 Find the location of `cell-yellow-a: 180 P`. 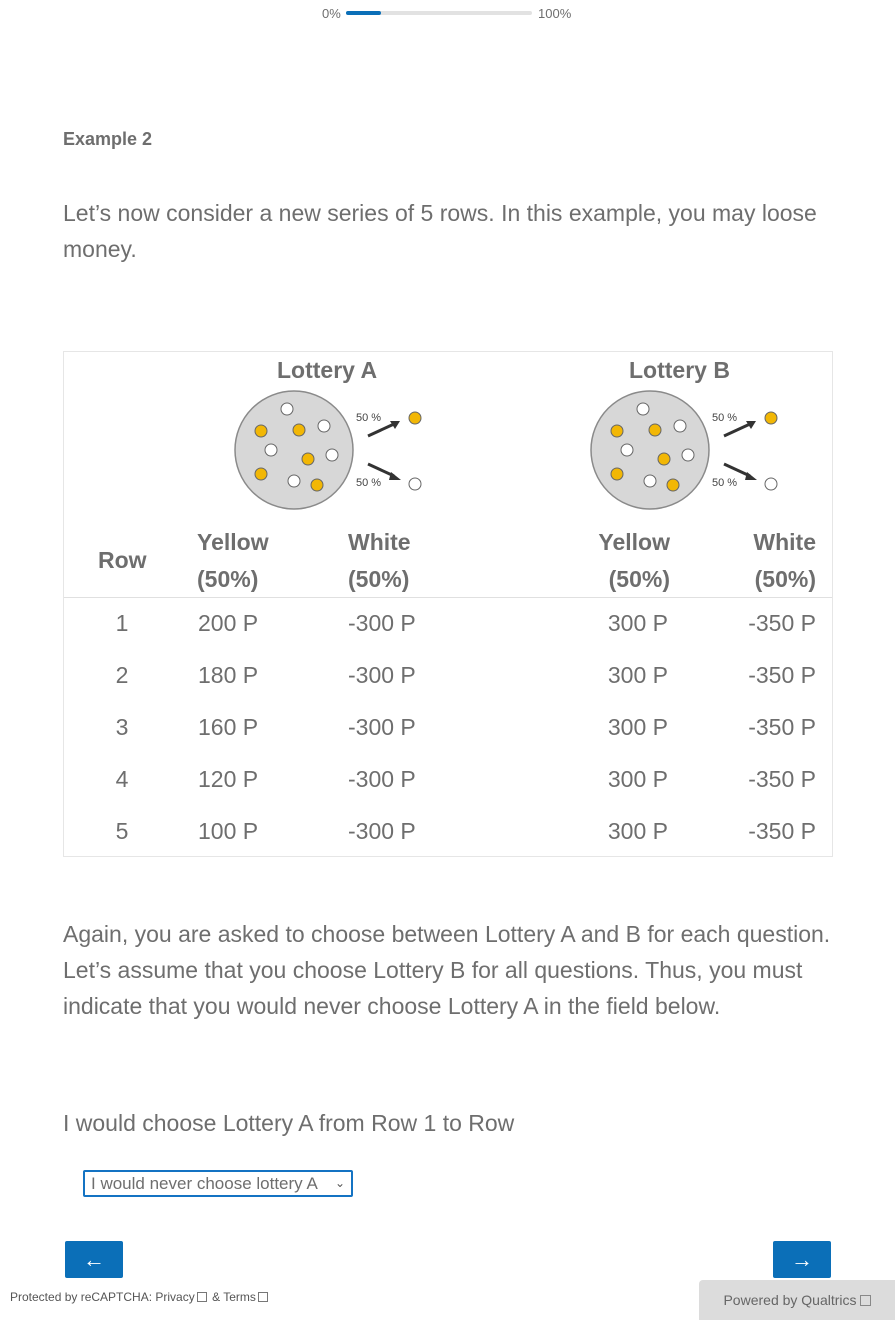

cell-yellow-a: 180 P is located at coordinates (228, 675).